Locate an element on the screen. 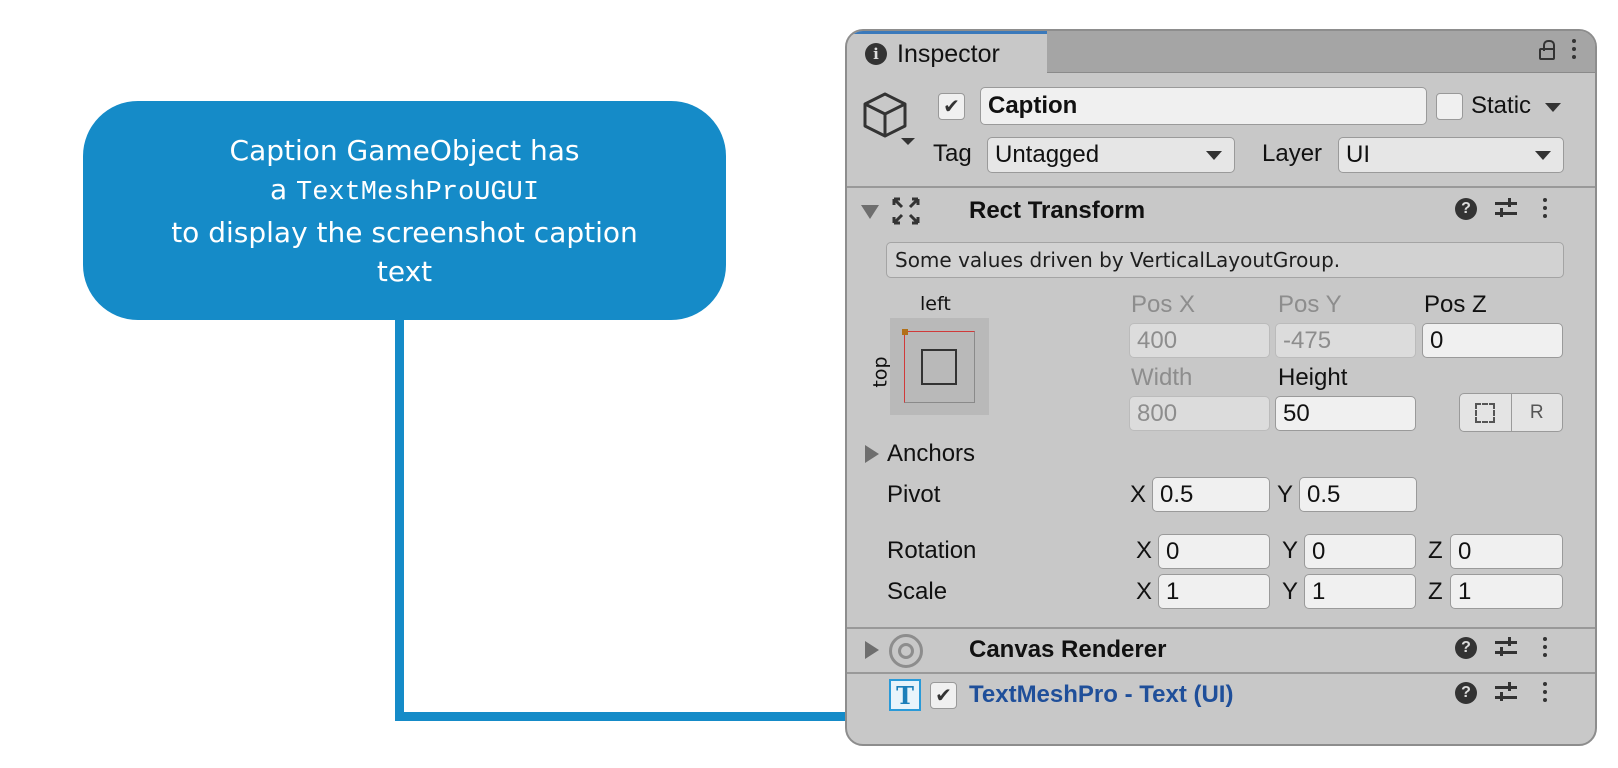 The width and height of the screenshot is (1618, 768). scale-z-field: 1 is located at coordinates (1506, 591).